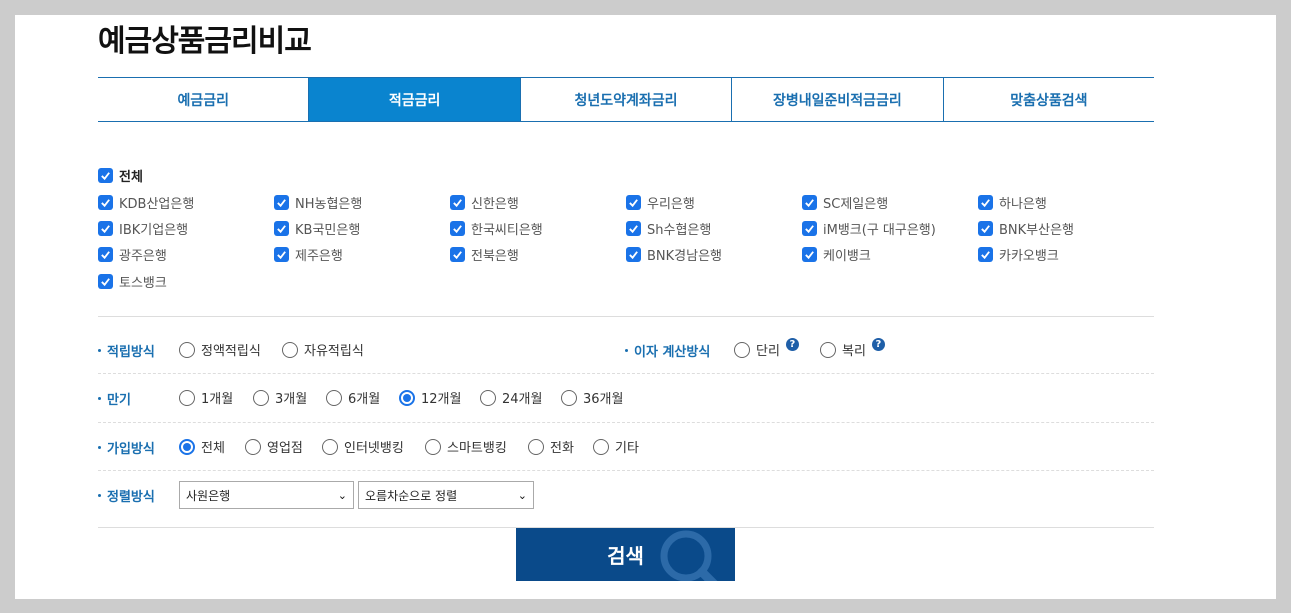  I want to click on page-title: 예금상품금리비교, so click(205, 41).